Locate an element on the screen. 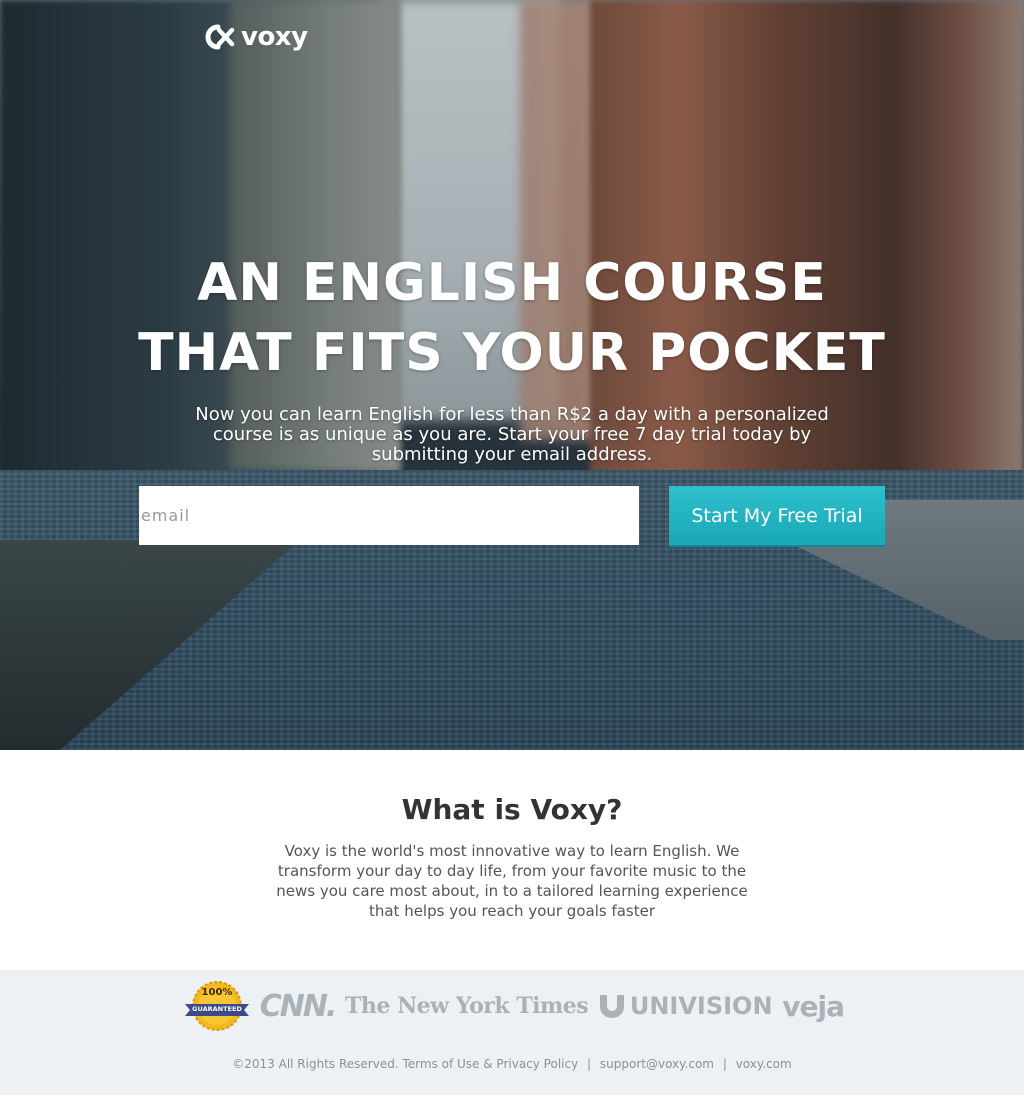  hero-background-building-left-far is located at coordinates (315, 235).